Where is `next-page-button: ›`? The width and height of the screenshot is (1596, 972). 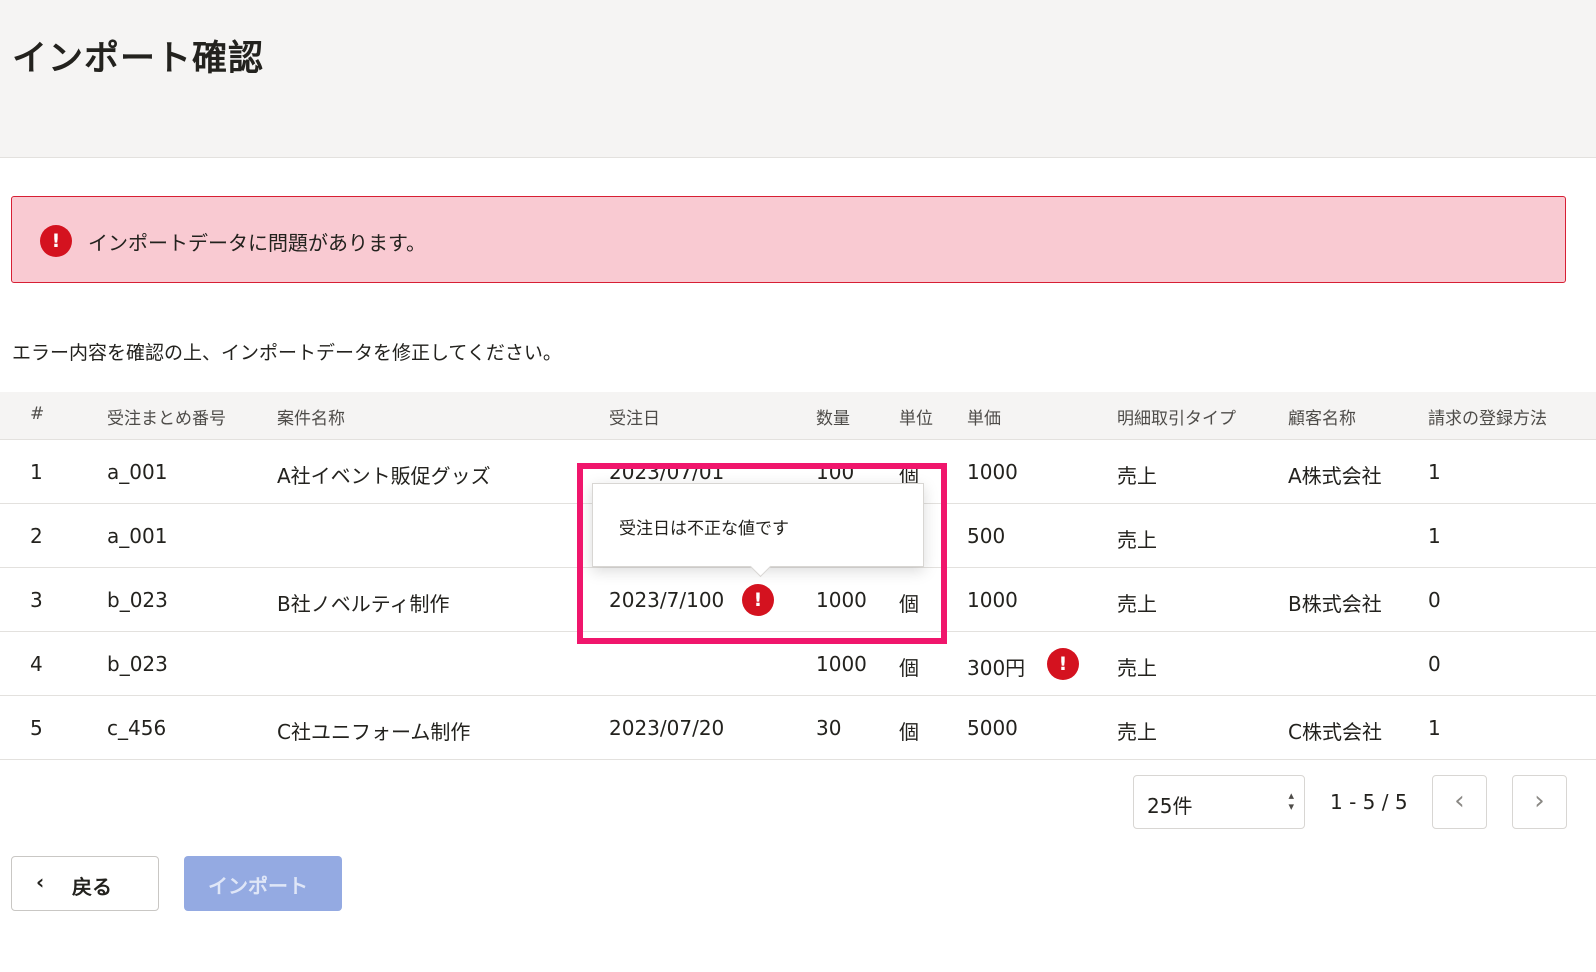 next-page-button: › is located at coordinates (1539, 802).